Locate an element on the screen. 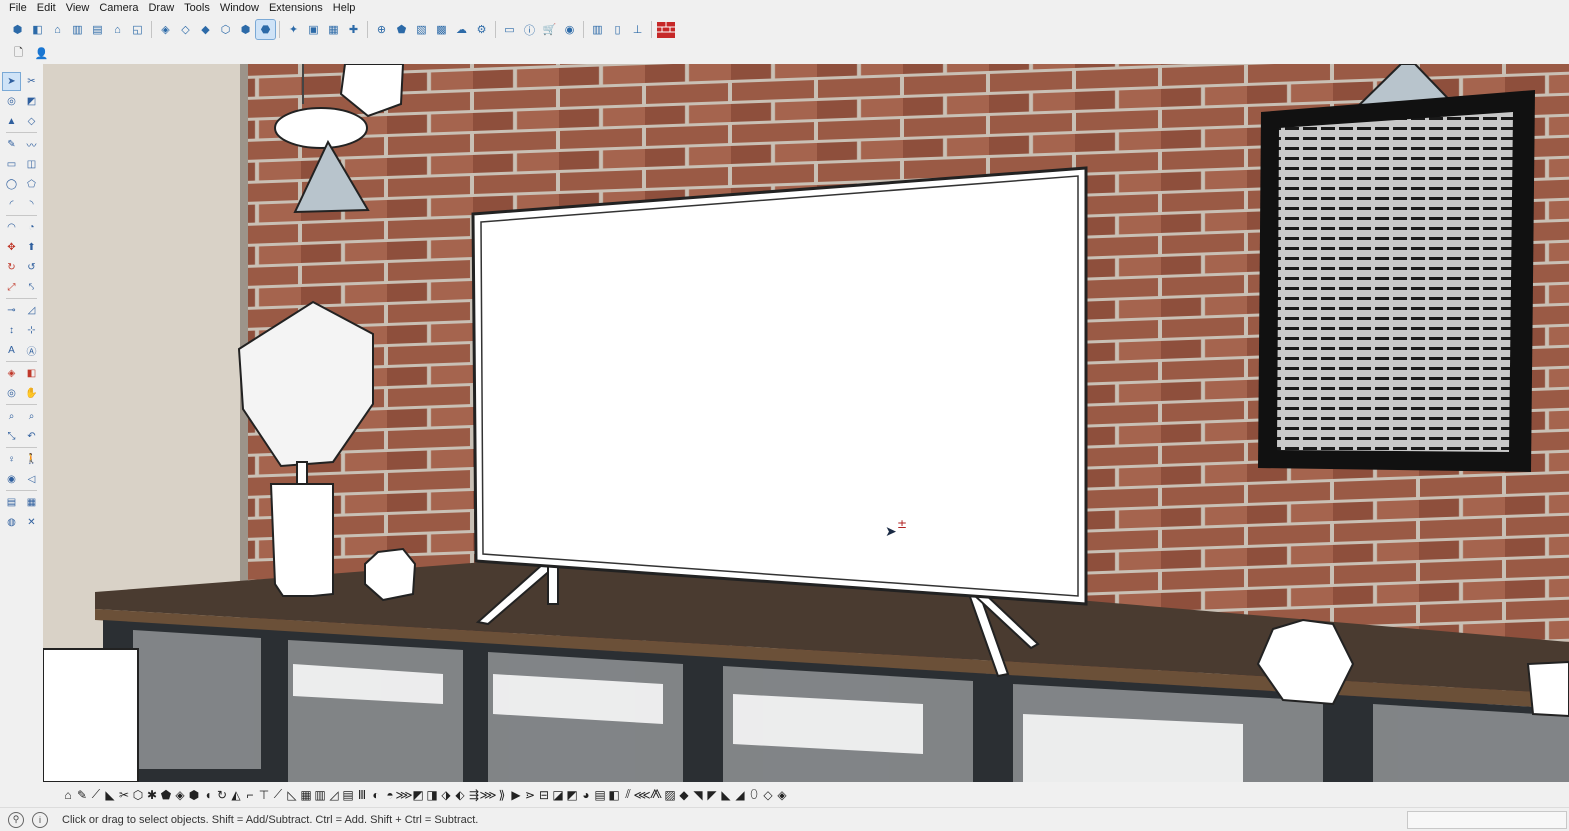 The image size is (1569, 831). outliner-icon: ▦ is located at coordinates (31, 502).